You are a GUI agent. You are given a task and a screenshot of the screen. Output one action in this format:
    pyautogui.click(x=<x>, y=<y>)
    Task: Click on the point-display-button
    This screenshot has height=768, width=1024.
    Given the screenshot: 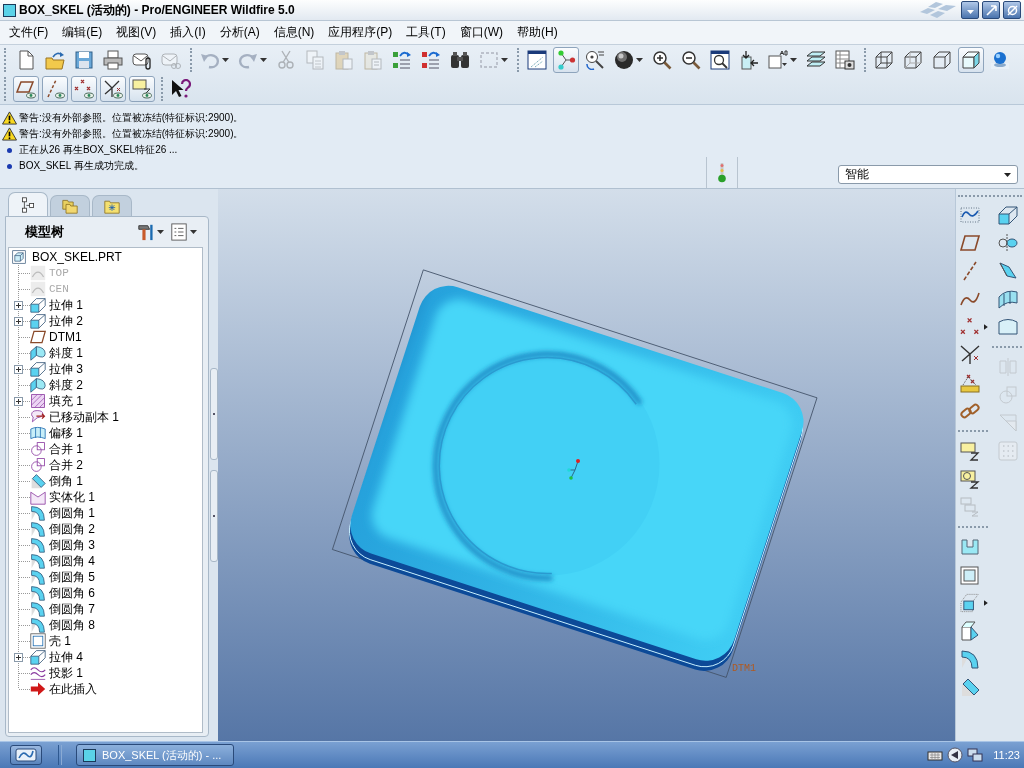 What is the action you would take?
    pyautogui.click(x=84, y=89)
    